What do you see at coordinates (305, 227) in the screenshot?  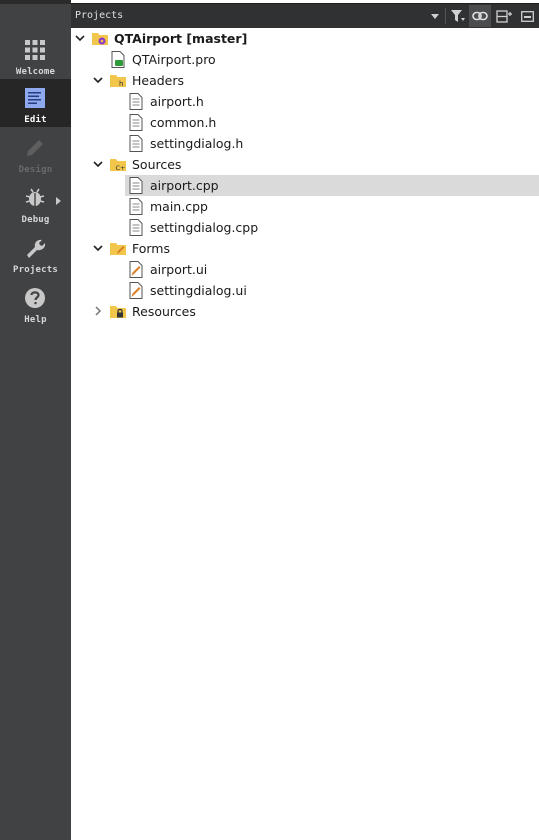 I see `tree-file: settingdialog.cpp` at bounding box center [305, 227].